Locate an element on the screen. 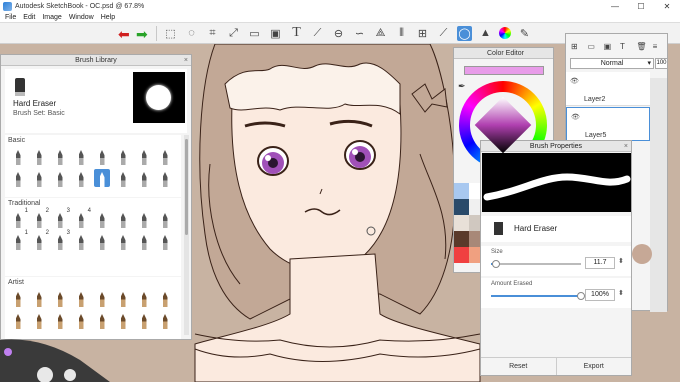  perspective-icon: ⟁ is located at coordinates (380, 33).